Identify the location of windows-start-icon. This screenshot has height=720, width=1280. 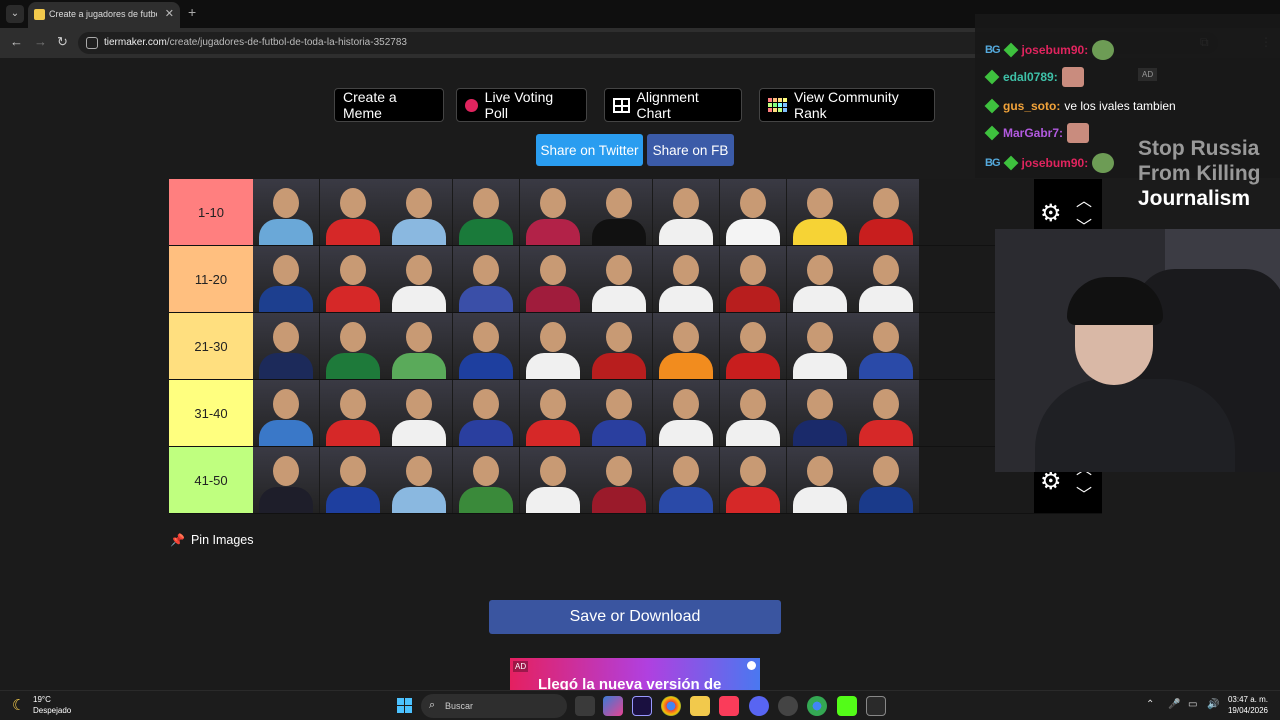
(404, 705).